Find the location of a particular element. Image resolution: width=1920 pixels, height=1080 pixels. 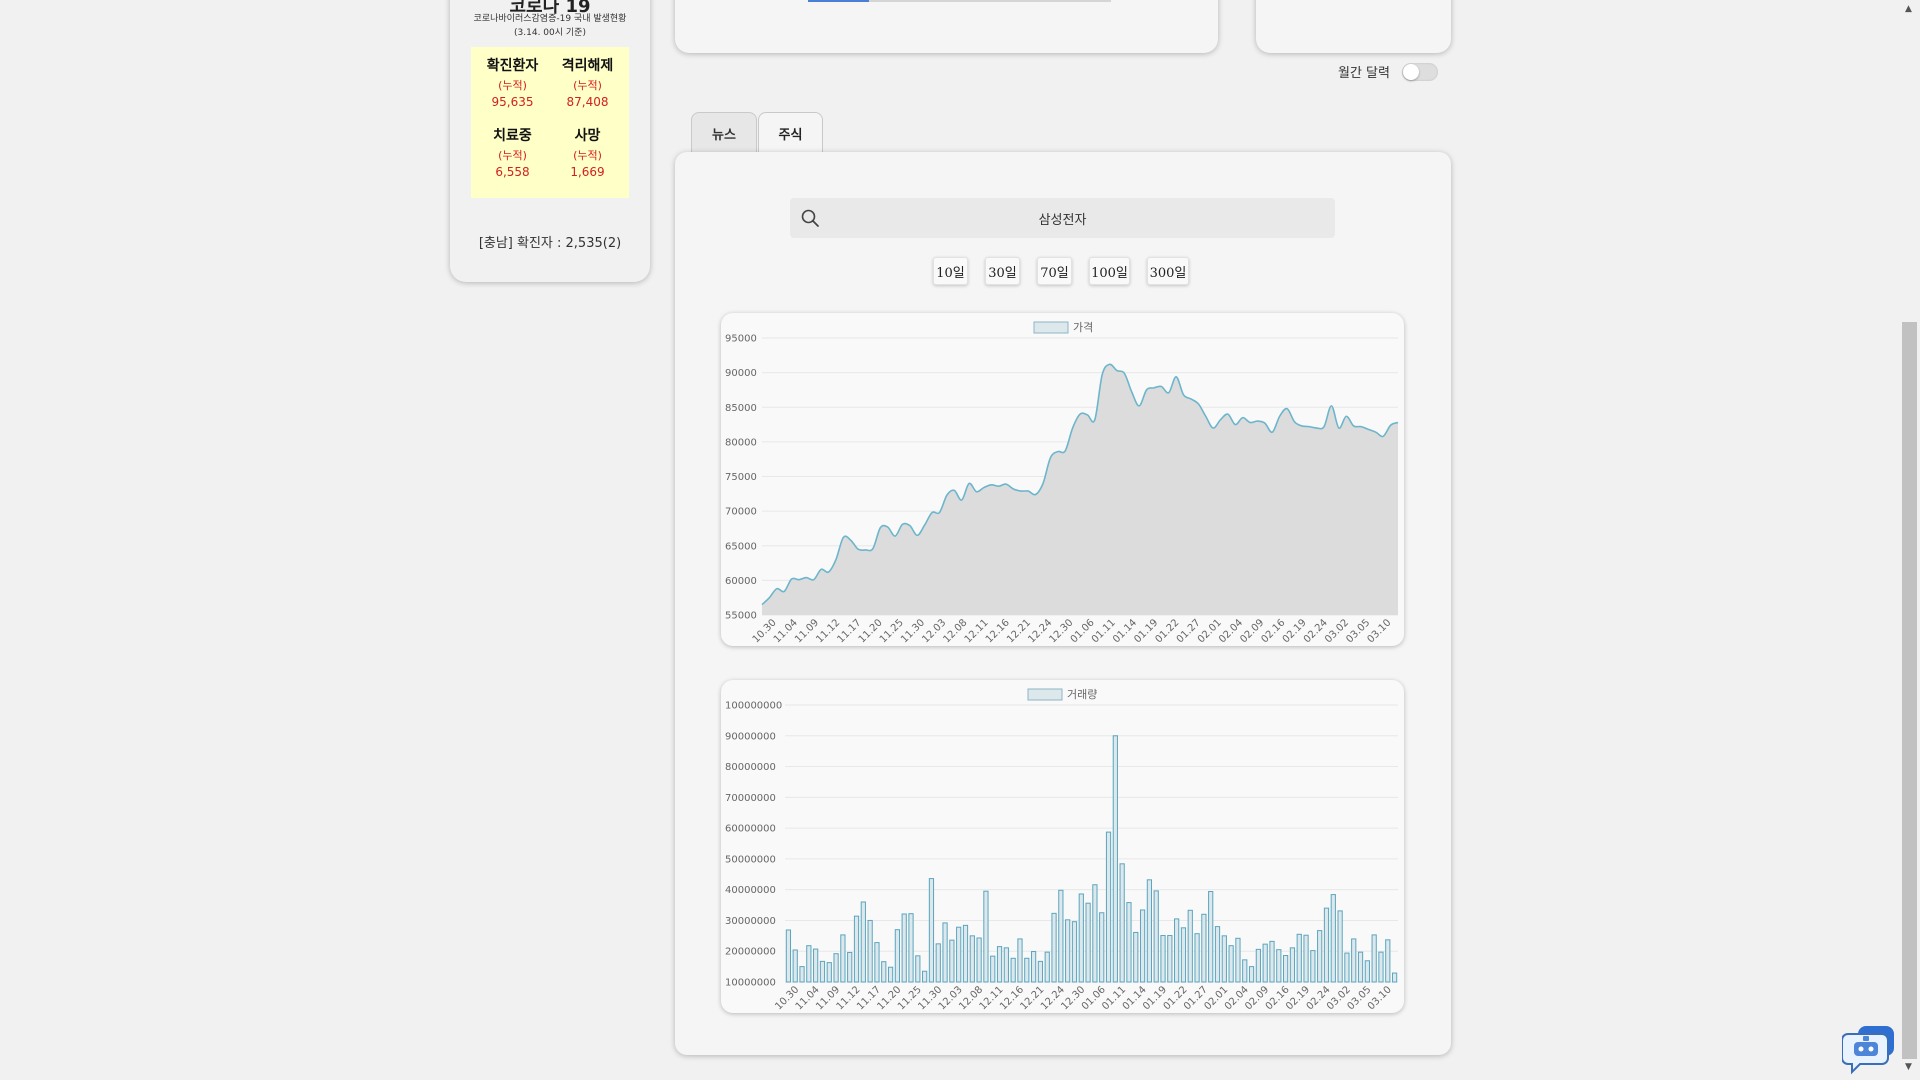

stock-search-input is located at coordinates (1062, 218).